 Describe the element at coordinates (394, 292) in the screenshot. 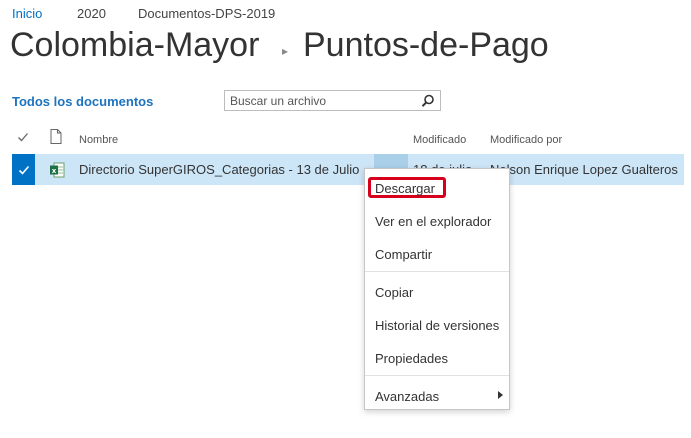

I see `menu-item-copy: Copiar` at that location.